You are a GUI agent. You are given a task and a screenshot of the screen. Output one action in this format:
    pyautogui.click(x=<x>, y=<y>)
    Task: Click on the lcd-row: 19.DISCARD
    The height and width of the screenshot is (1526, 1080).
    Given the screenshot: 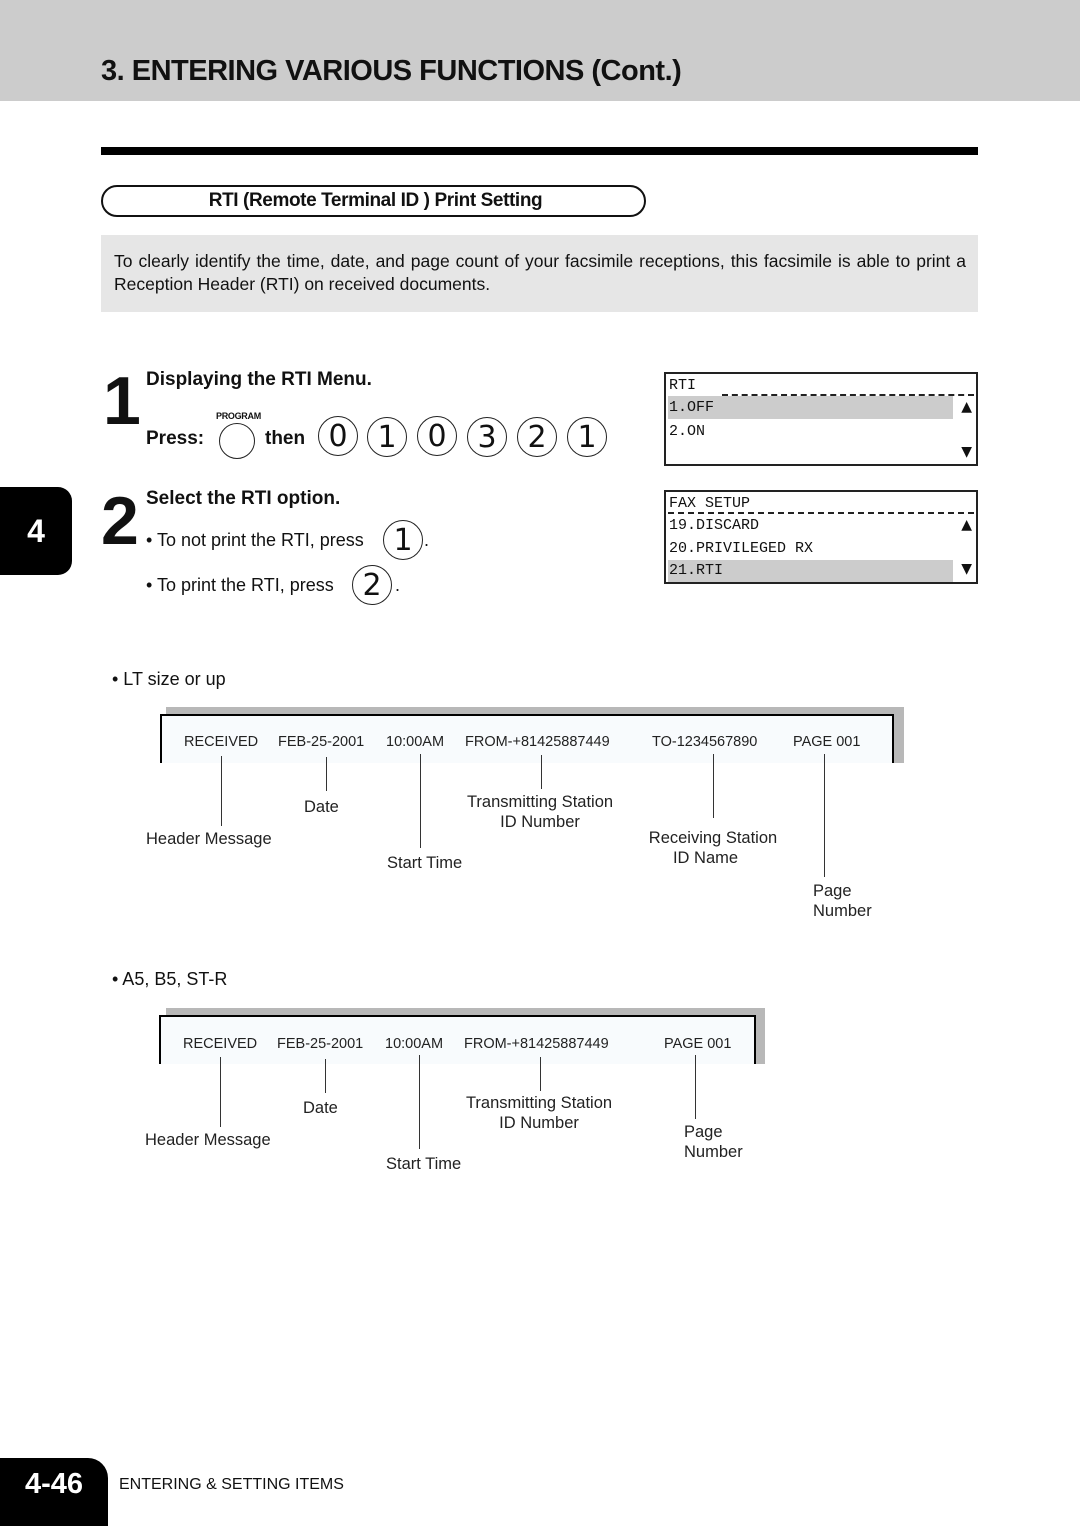 What is the action you would take?
    pyautogui.click(x=714, y=525)
    